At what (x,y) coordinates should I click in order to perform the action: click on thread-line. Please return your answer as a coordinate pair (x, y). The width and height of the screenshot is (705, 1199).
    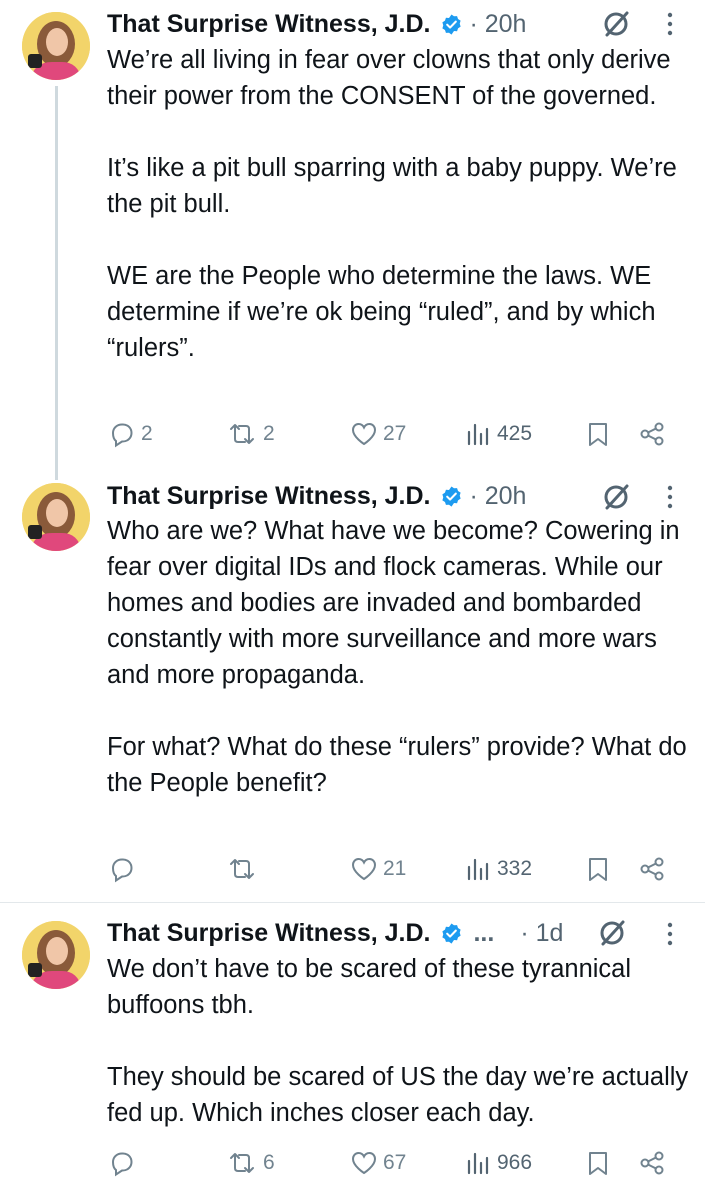
    Looking at the image, I should click on (56, 283).